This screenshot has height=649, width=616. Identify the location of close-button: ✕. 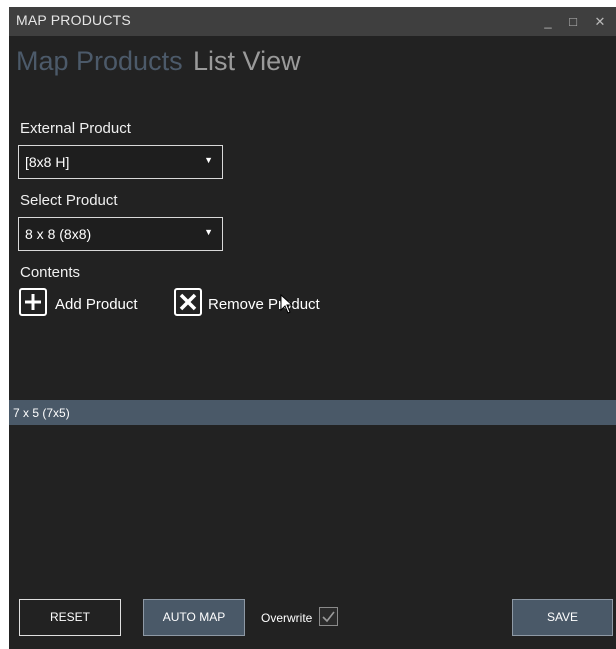
(600, 21).